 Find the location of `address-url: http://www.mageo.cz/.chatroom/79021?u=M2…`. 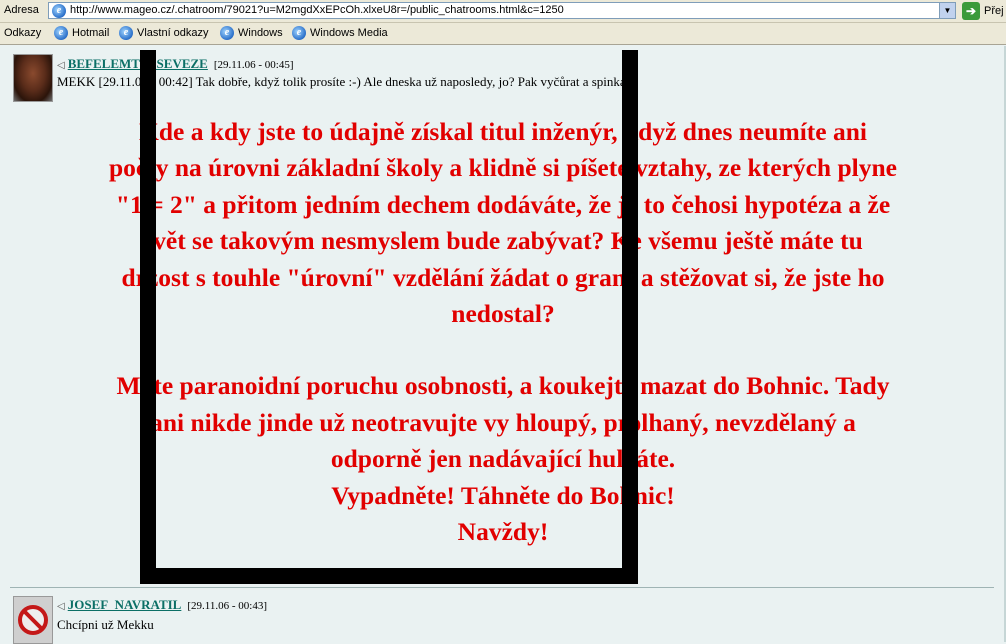

address-url: http://www.mageo.cz/.chatroom/79021?u=M2… is located at coordinates (317, 10).